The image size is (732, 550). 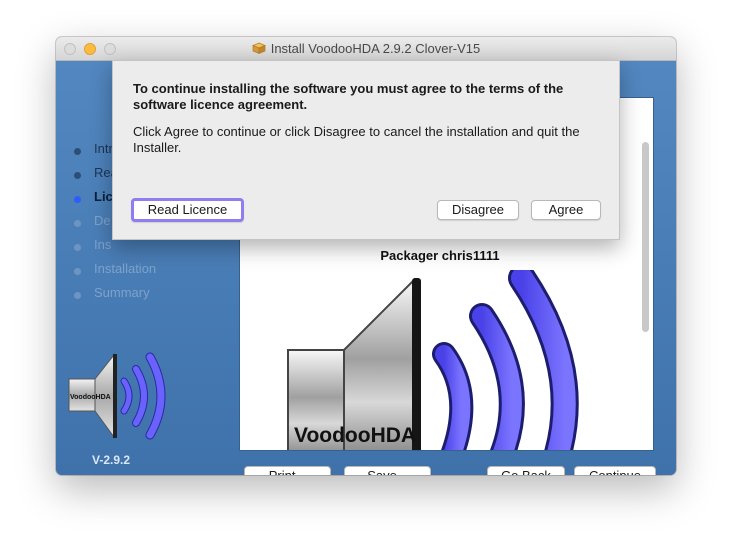 I want to click on read-licence-button: Read Licence, so click(x=187, y=210).